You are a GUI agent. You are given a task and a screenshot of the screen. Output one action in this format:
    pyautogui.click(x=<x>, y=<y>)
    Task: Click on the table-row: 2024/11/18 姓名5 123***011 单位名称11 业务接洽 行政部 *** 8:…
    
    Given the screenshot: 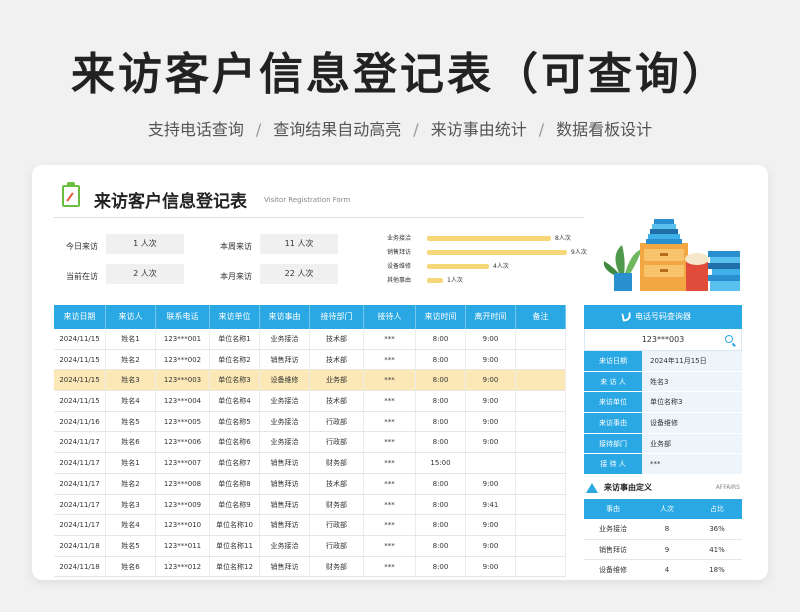 What is the action you would take?
    pyautogui.click(x=310, y=546)
    